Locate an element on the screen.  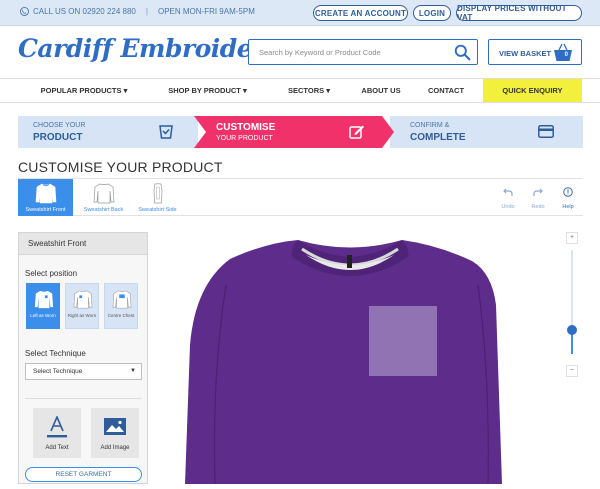
edit-icon is located at coordinates (356, 132).